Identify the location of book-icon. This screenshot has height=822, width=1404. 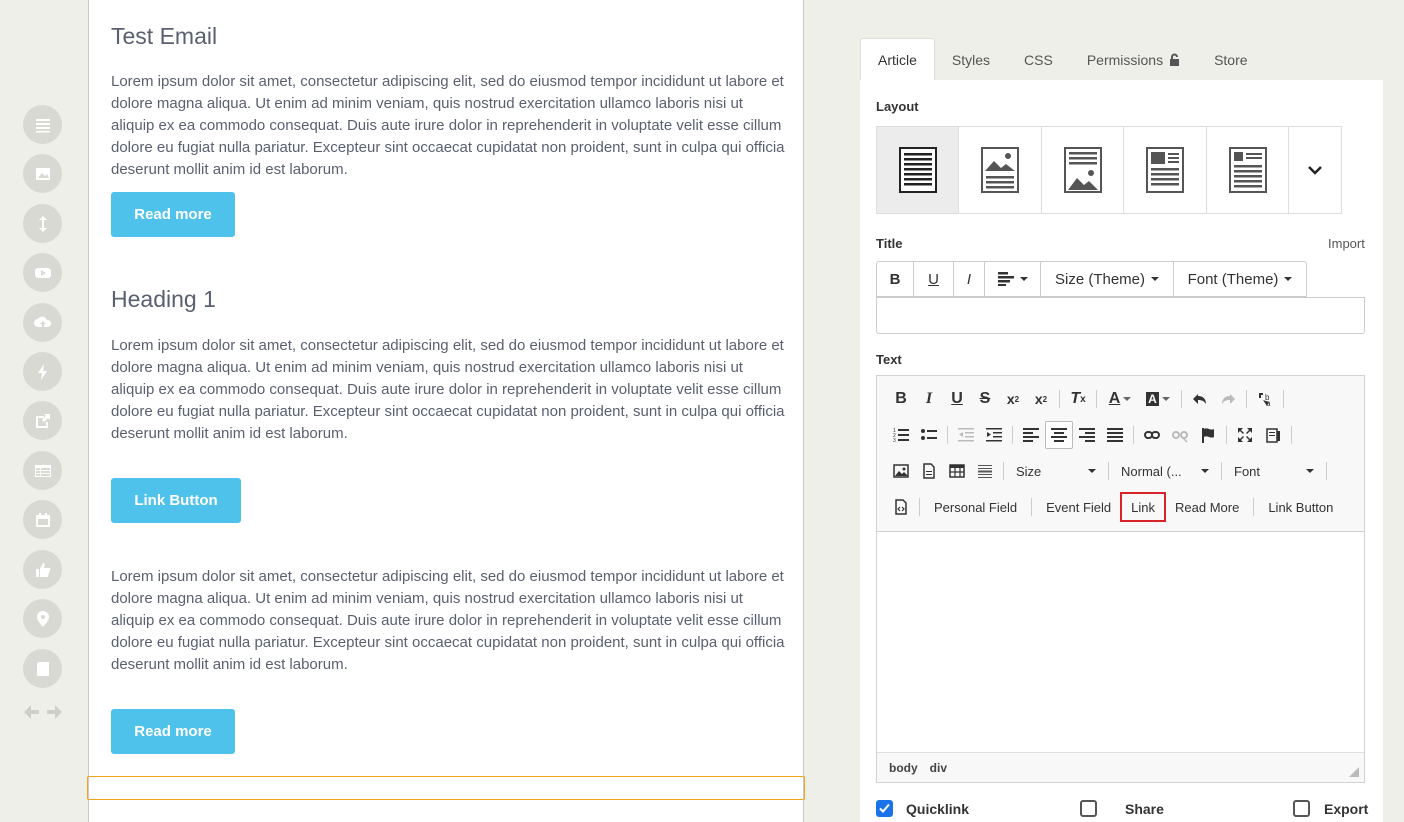
(42, 668).